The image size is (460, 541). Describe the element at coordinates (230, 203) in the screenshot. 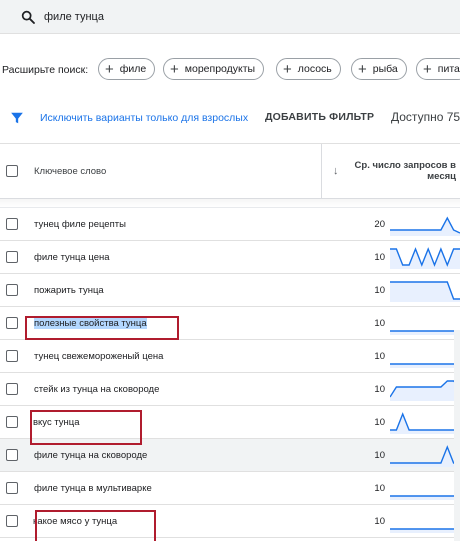

I see `scroll-shadow` at that location.